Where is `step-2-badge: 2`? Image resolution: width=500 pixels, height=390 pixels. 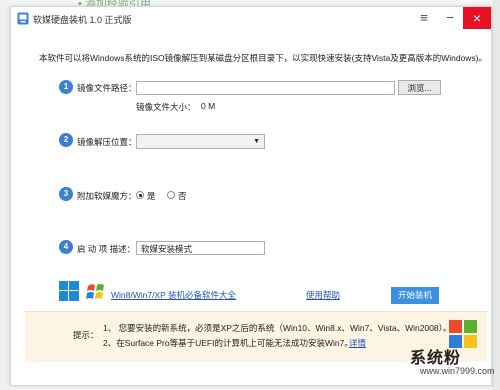 step-2-badge: 2 is located at coordinates (66, 140).